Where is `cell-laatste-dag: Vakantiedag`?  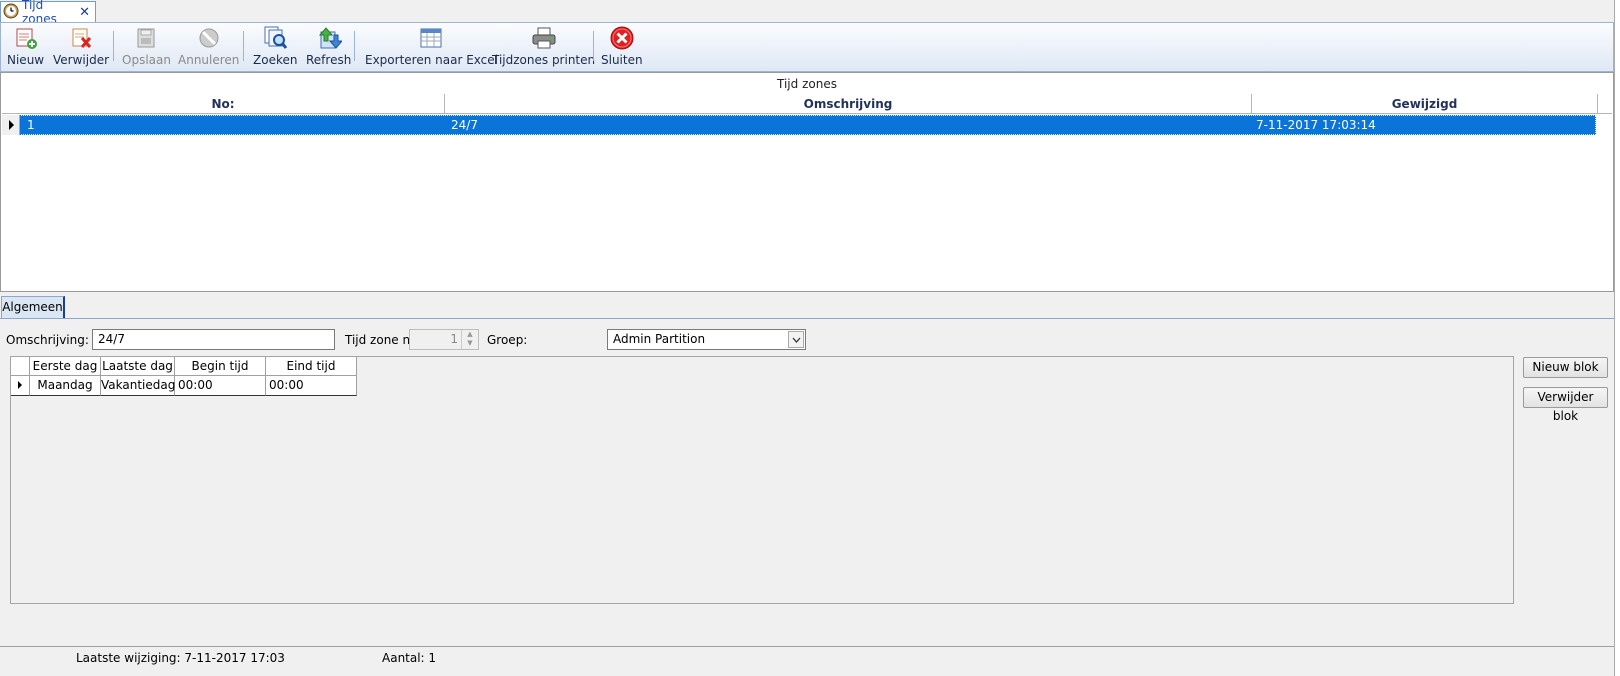 cell-laatste-dag: Vakantiedag is located at coordinates (138, 386).